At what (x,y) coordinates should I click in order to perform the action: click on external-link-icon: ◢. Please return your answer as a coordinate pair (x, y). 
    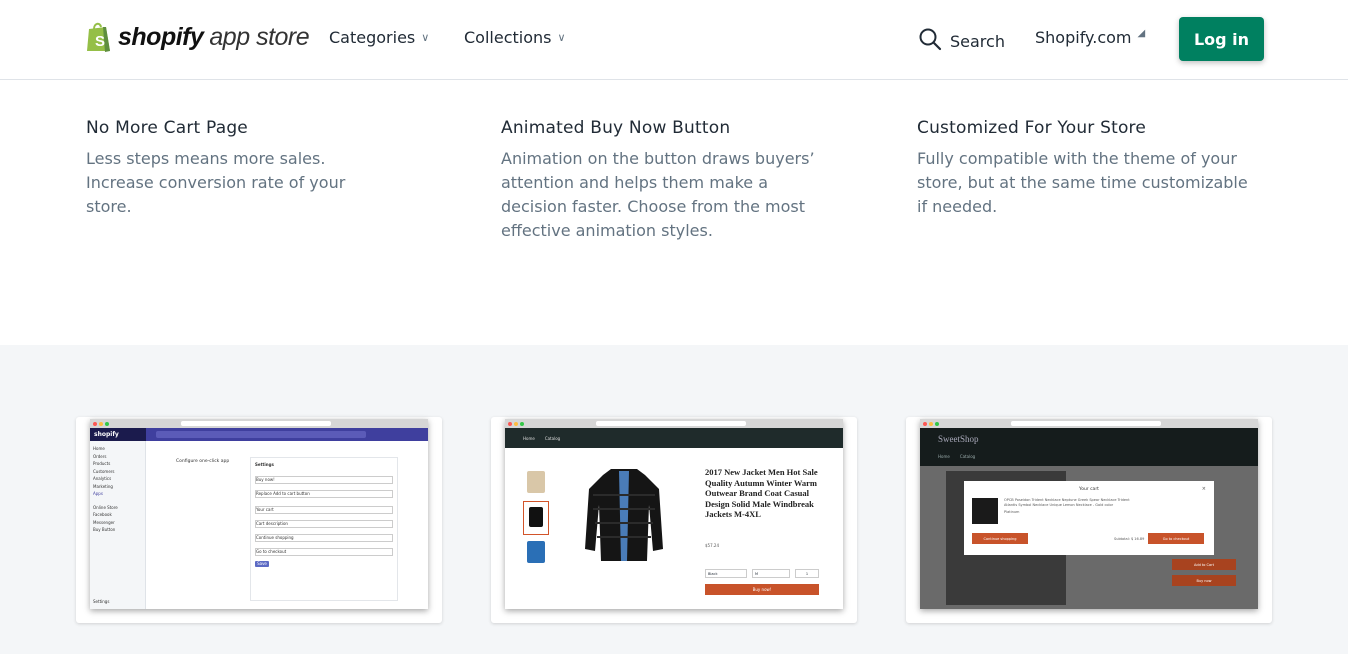
    Looking at the image, I should click on (1141, 33).